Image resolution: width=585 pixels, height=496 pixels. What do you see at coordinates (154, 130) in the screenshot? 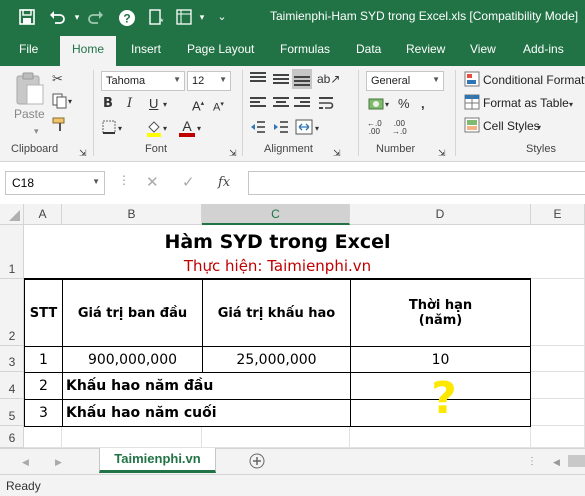
I see `fill-color-icon` at bounding box center [154, 130].